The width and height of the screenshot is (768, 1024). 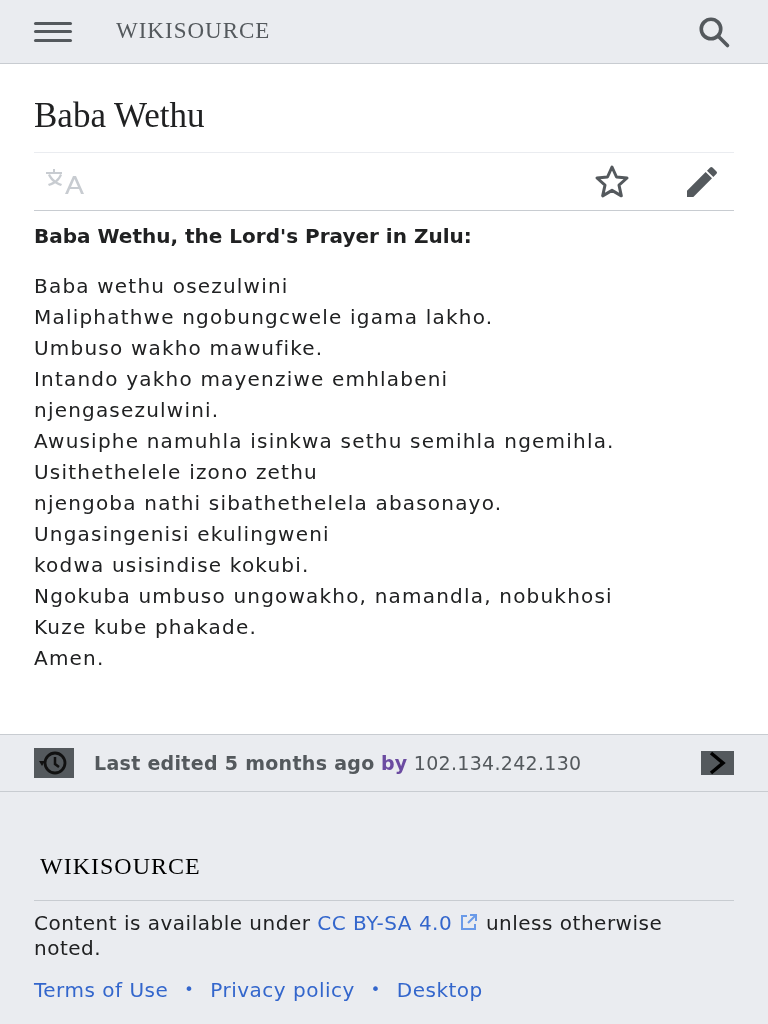 What do you see at coordinates (282, 990) in the screenshot?
I see `footer-link: Privacy policy` at bounding box center [282, 990].